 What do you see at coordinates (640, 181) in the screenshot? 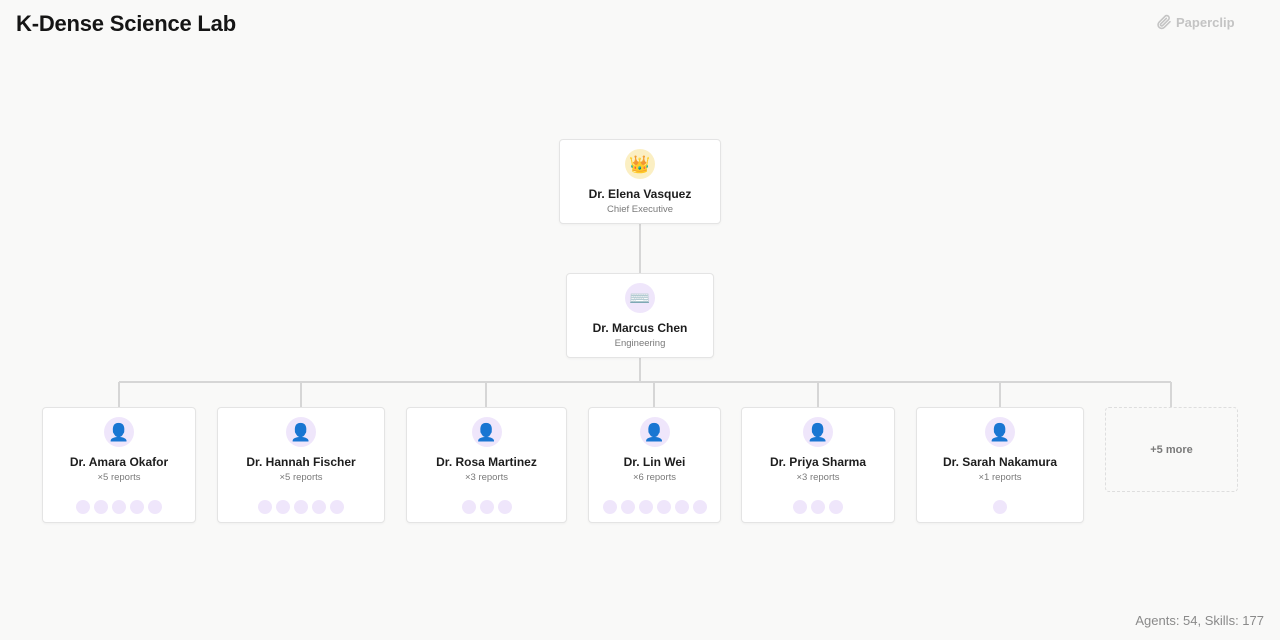
I see `org-card-root: 👑 Dr. Elena Vasquez Chief Executive` at bounding box center [640, 181].